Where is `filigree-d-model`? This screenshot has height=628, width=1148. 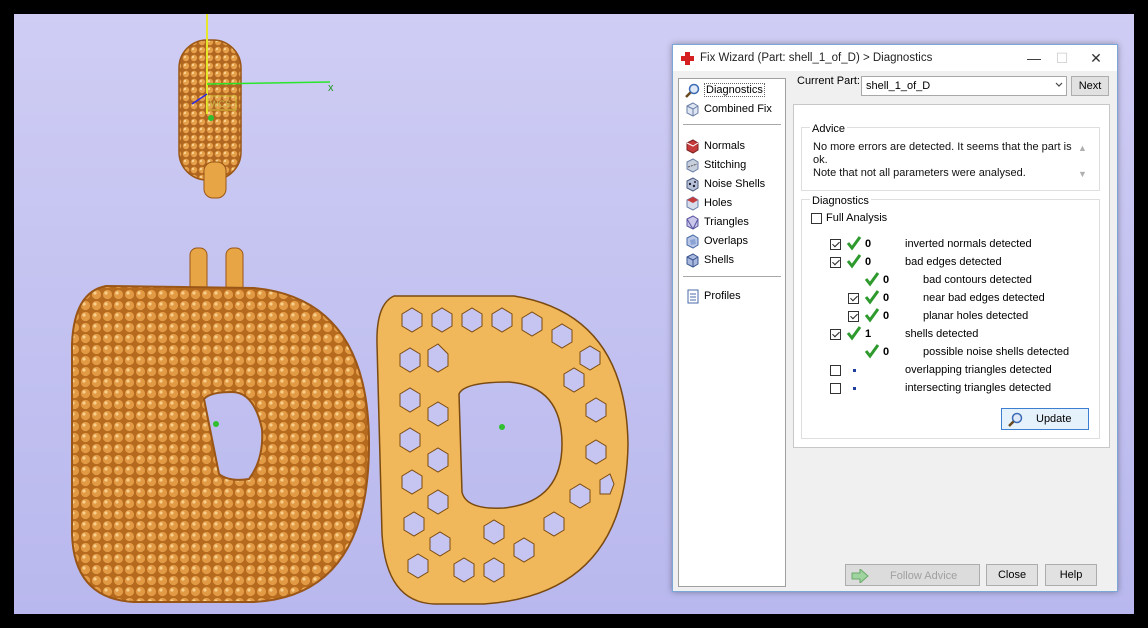 filigree-d-model is located at coordinates (502, 450).